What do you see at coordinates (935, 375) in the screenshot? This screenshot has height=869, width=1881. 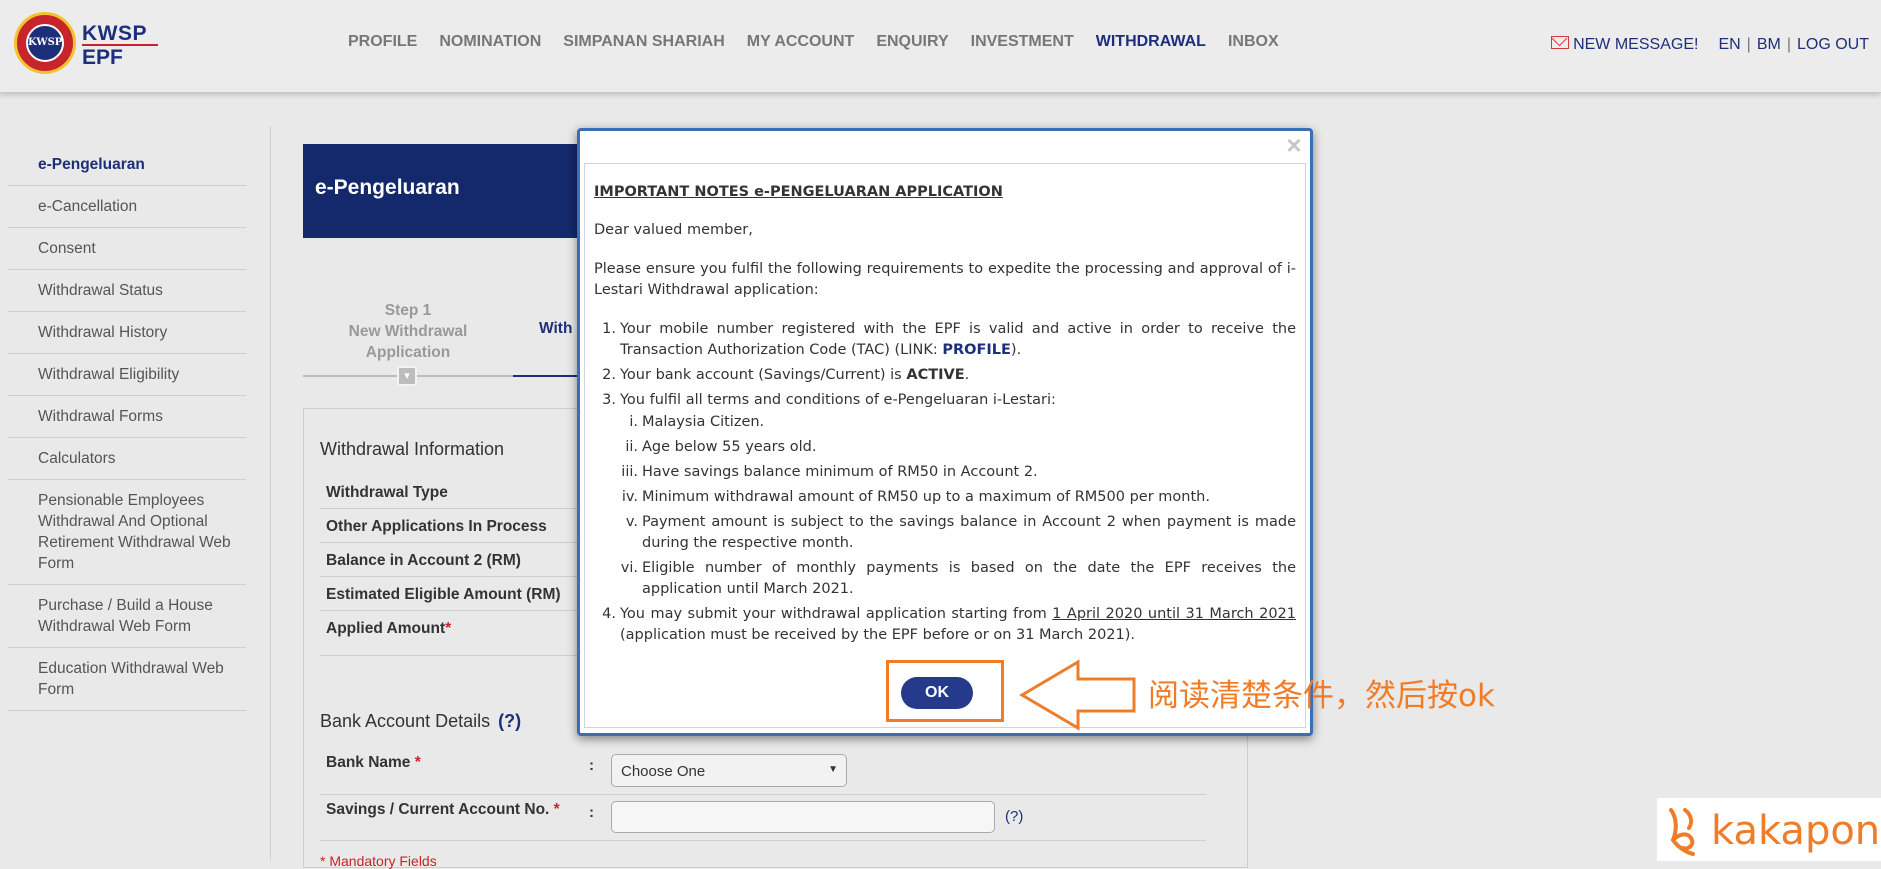 I see `item2-bold: ACTIVE` at bounding box center [935, 375].